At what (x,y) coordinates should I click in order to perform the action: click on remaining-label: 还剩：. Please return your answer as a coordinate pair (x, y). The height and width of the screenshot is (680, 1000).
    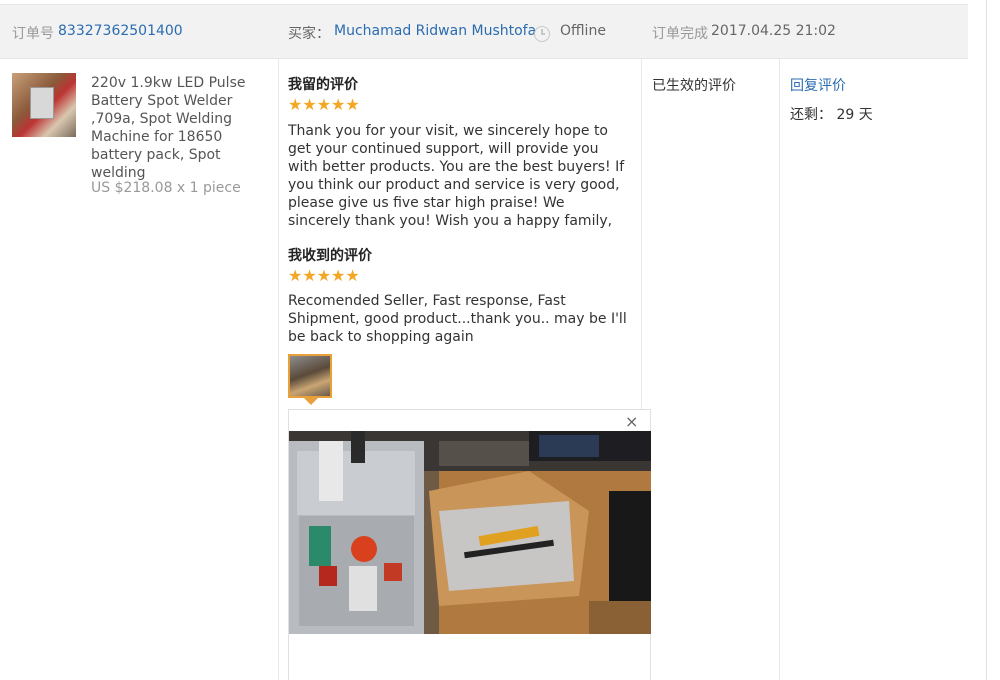
    Looking at the image, I should click on (811, 115).